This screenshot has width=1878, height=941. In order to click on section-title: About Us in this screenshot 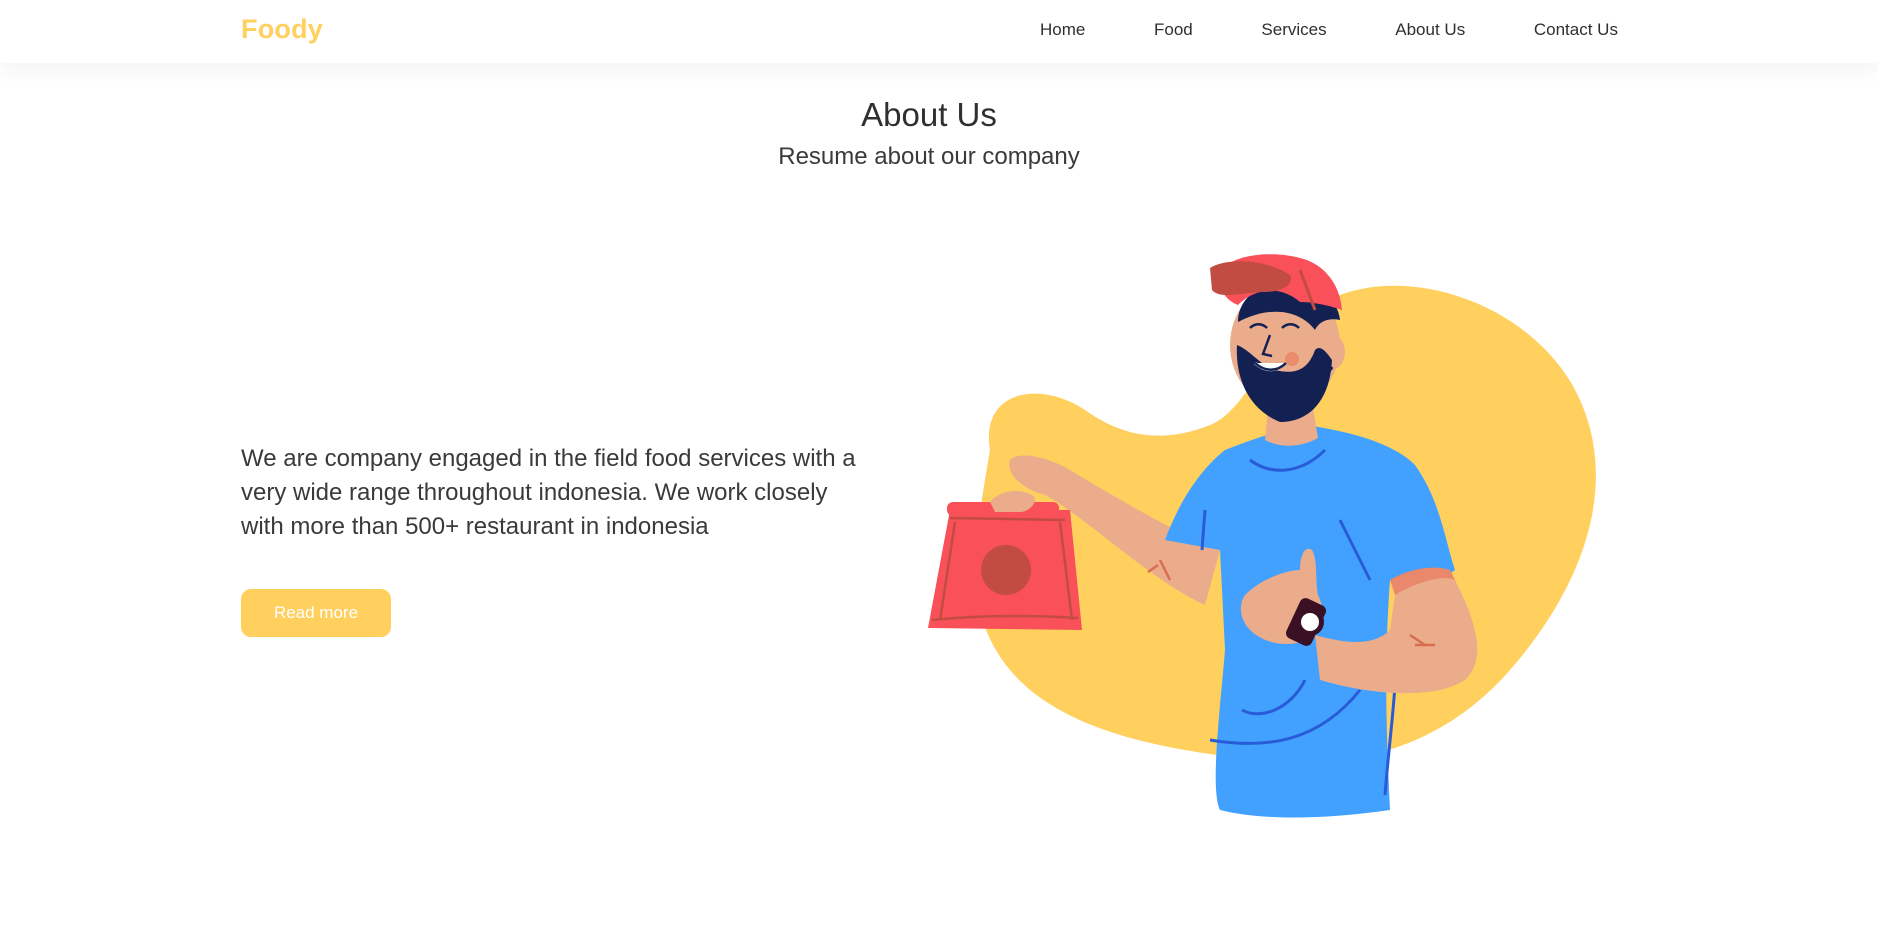, I will do `click(929, 114)`.